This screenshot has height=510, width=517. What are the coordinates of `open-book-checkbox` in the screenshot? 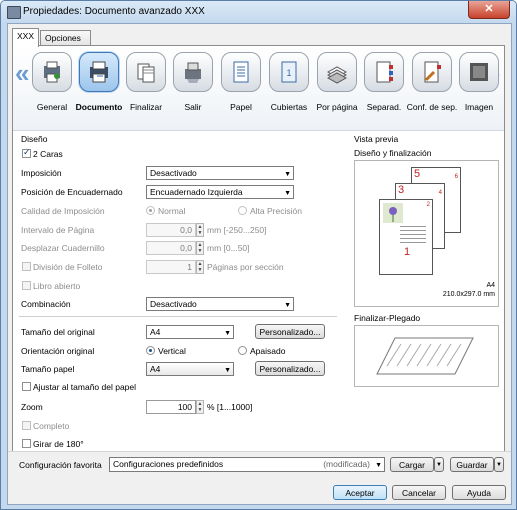 It's located at (26, 285).